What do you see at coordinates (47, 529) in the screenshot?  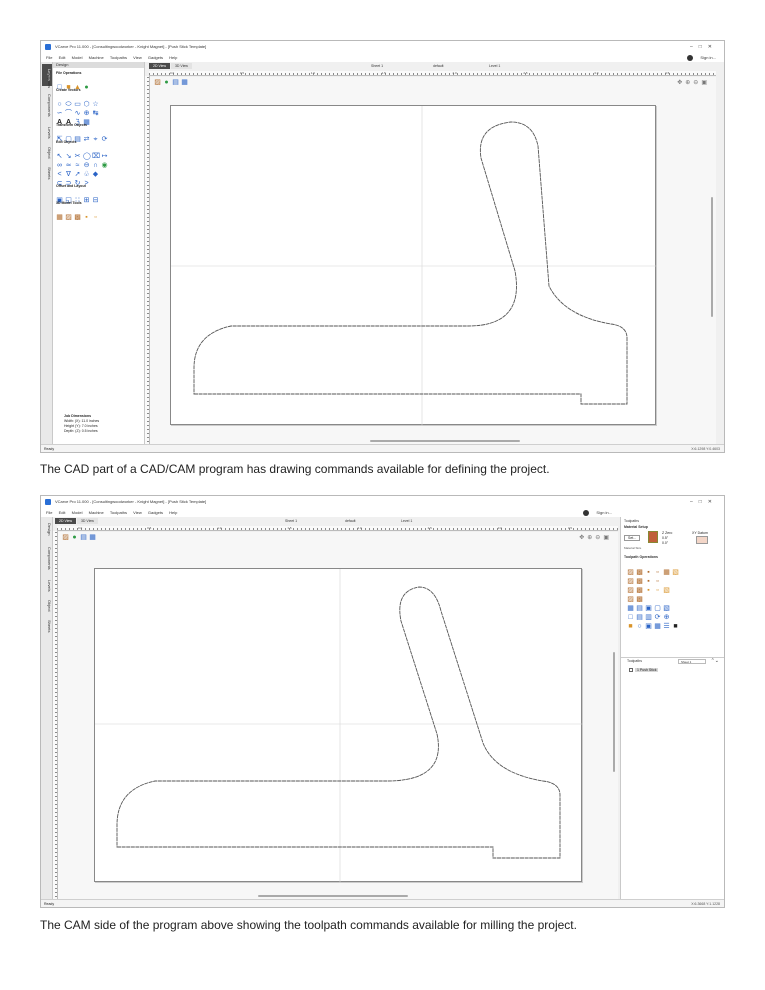 I see `tab-design: Design` at bounding box center [47, 529].